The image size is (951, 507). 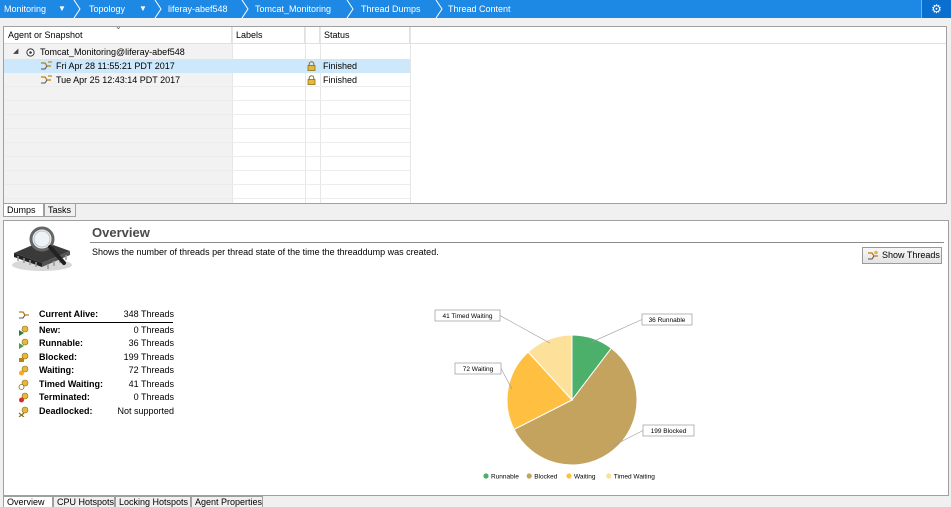 I want to click on tree-header: Agent or Snapshot ⌄ Labels Status, so click(x=475, y=33).